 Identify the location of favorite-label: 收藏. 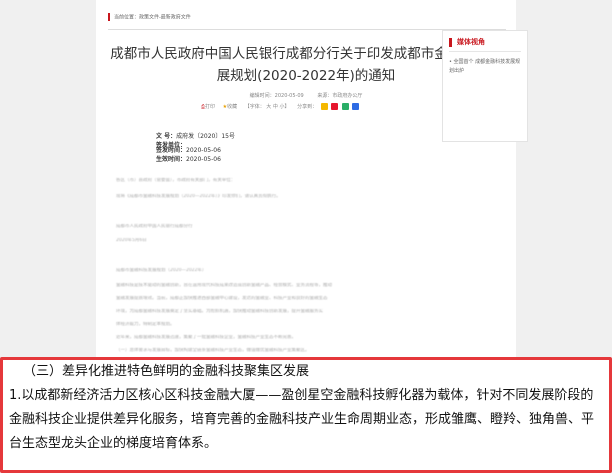
(232, 107).